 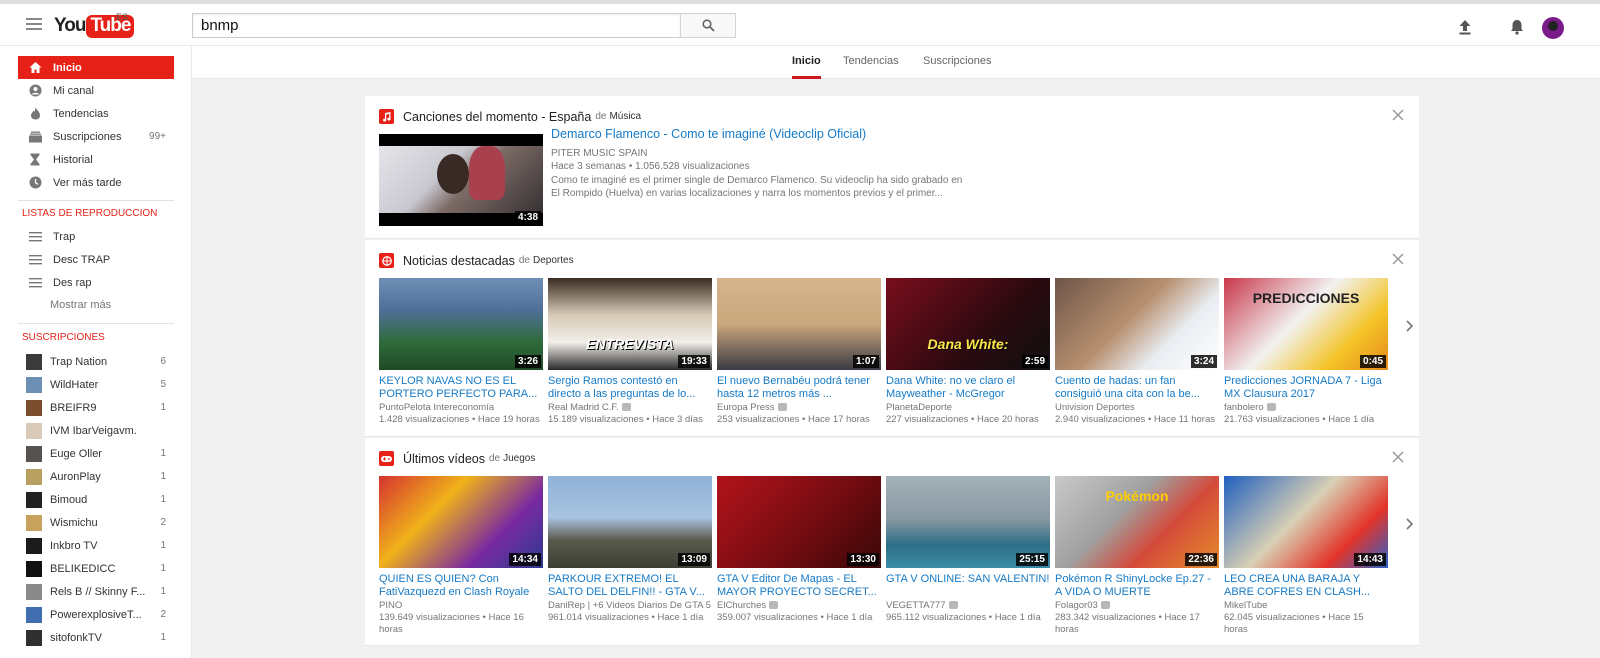 What do you see at coordinates (96, 591) in the screenshot?
I see `sidebar-subscription-item: Rels B // Skinny F... 1` at bounding box center [96, 591].